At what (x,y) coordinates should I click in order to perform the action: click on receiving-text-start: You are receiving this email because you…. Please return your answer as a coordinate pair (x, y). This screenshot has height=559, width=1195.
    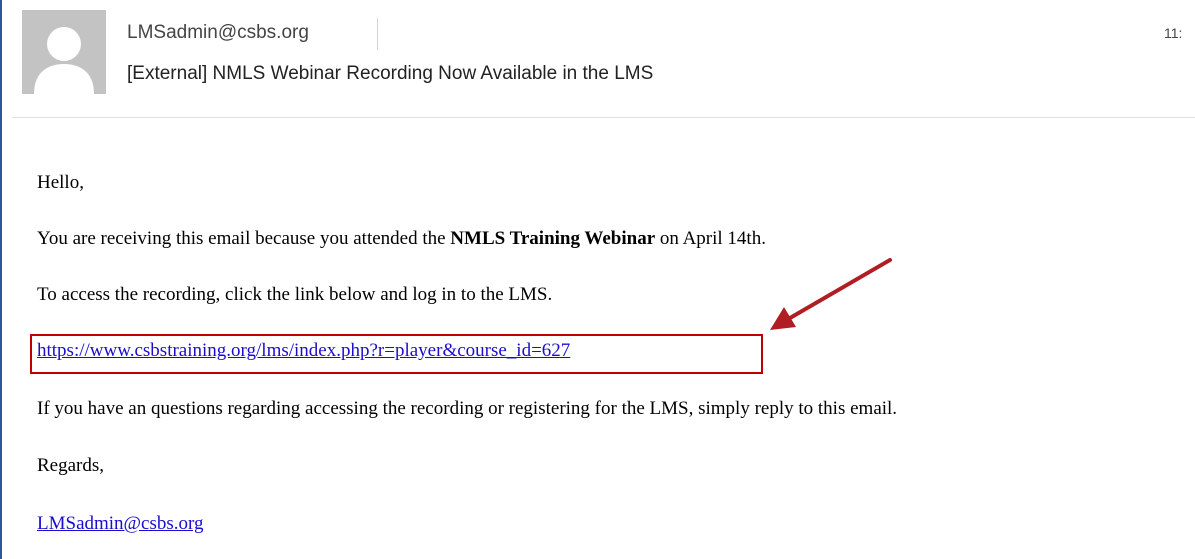
    Looking at the image, I should click on (241, 238).